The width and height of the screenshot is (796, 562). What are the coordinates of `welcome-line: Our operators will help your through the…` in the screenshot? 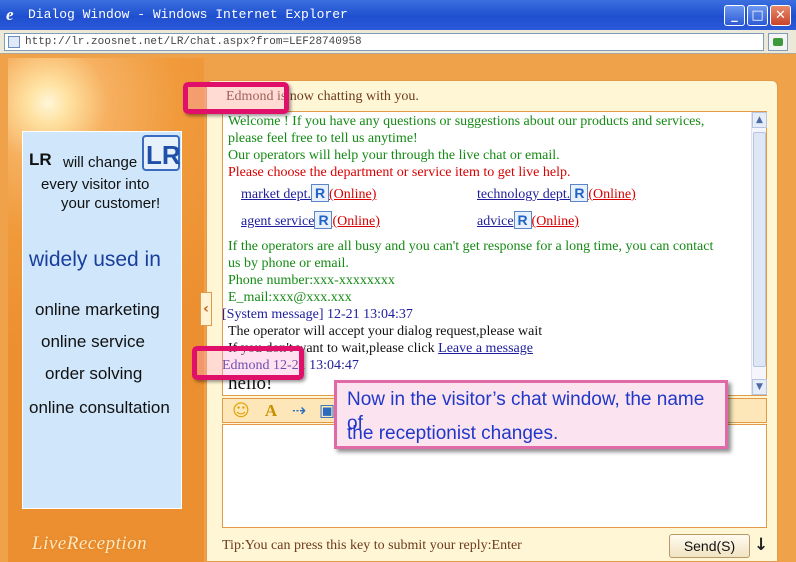 It's located at (394, 155).